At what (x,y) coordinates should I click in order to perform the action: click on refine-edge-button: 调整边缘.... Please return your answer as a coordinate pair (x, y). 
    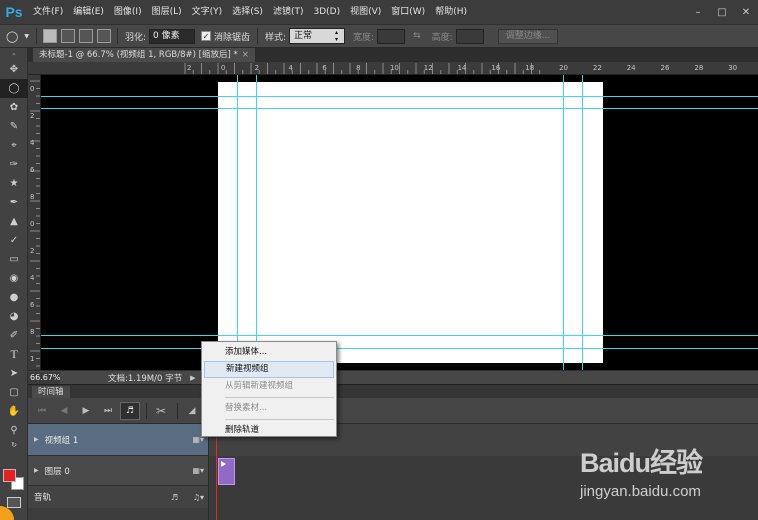
    Looking at the image, I should click on (528, 36).